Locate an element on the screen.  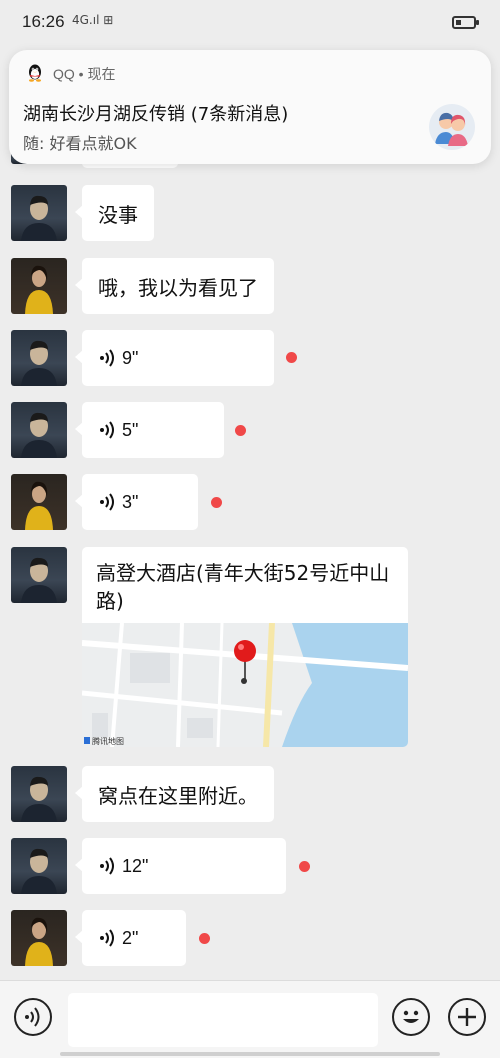
voice-message-bubble: 2" is located at coordinates (130, 938).